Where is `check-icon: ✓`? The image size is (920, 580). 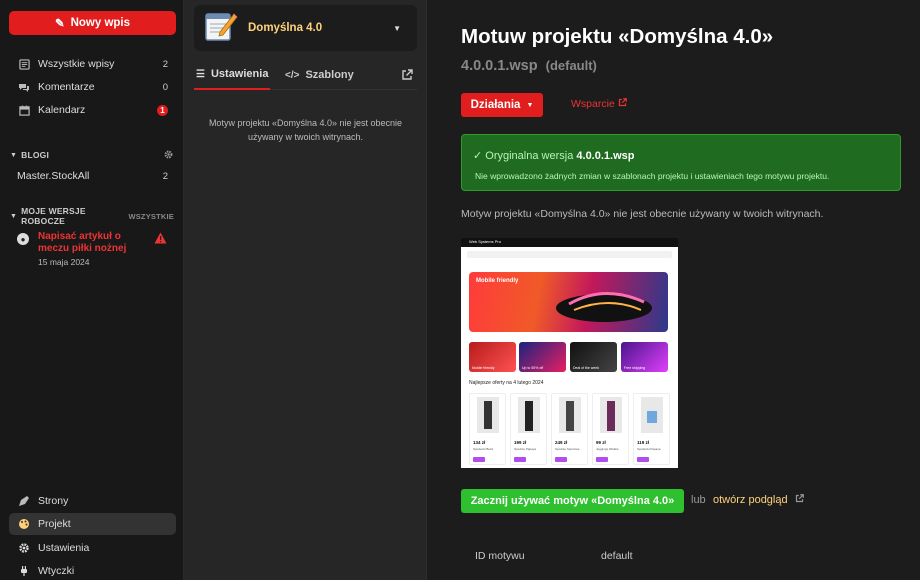
check-icon: ✓ is located at coordinates (478, 156).